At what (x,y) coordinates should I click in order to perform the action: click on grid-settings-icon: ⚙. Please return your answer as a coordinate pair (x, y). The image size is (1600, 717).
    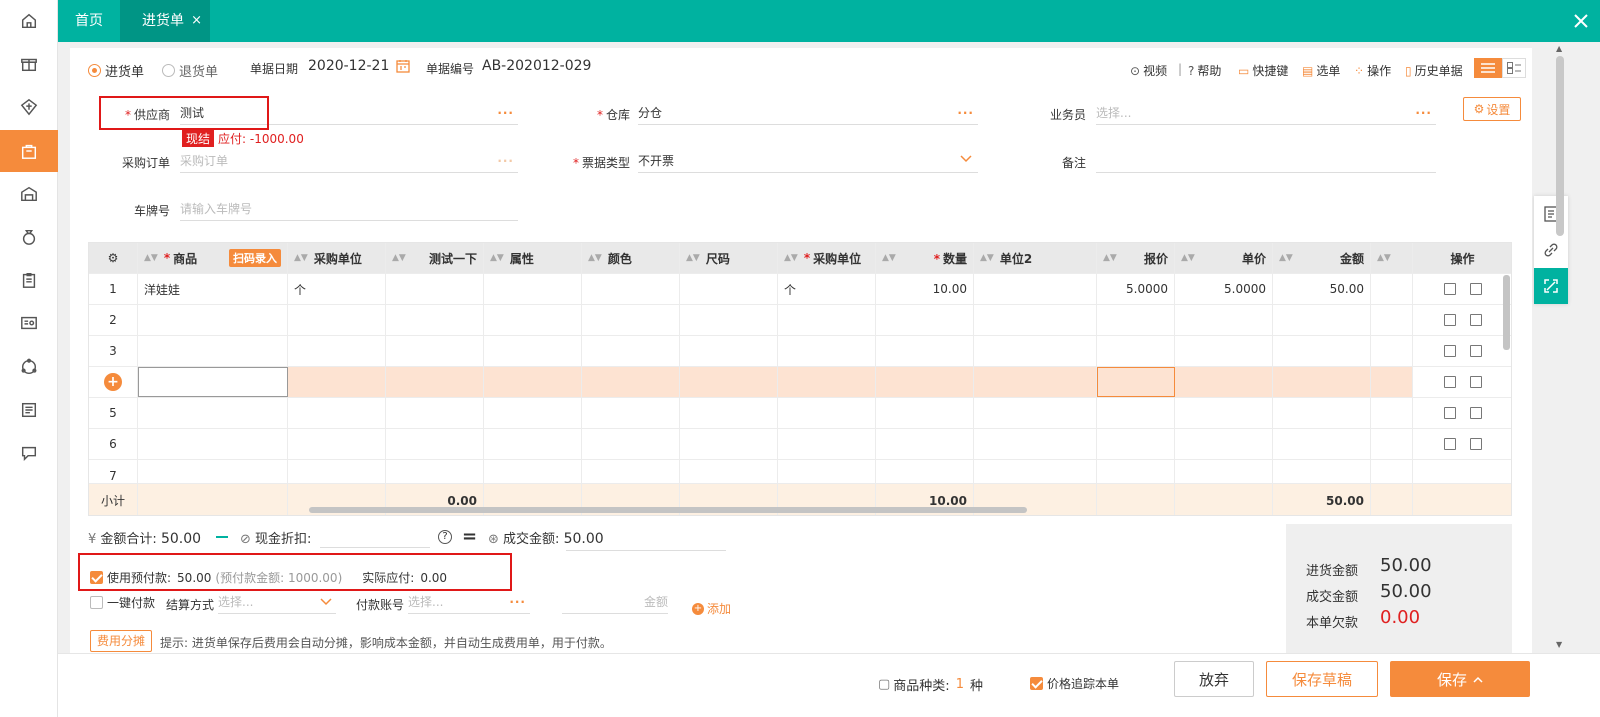
    Looking at the image, I should click on (113, 258).